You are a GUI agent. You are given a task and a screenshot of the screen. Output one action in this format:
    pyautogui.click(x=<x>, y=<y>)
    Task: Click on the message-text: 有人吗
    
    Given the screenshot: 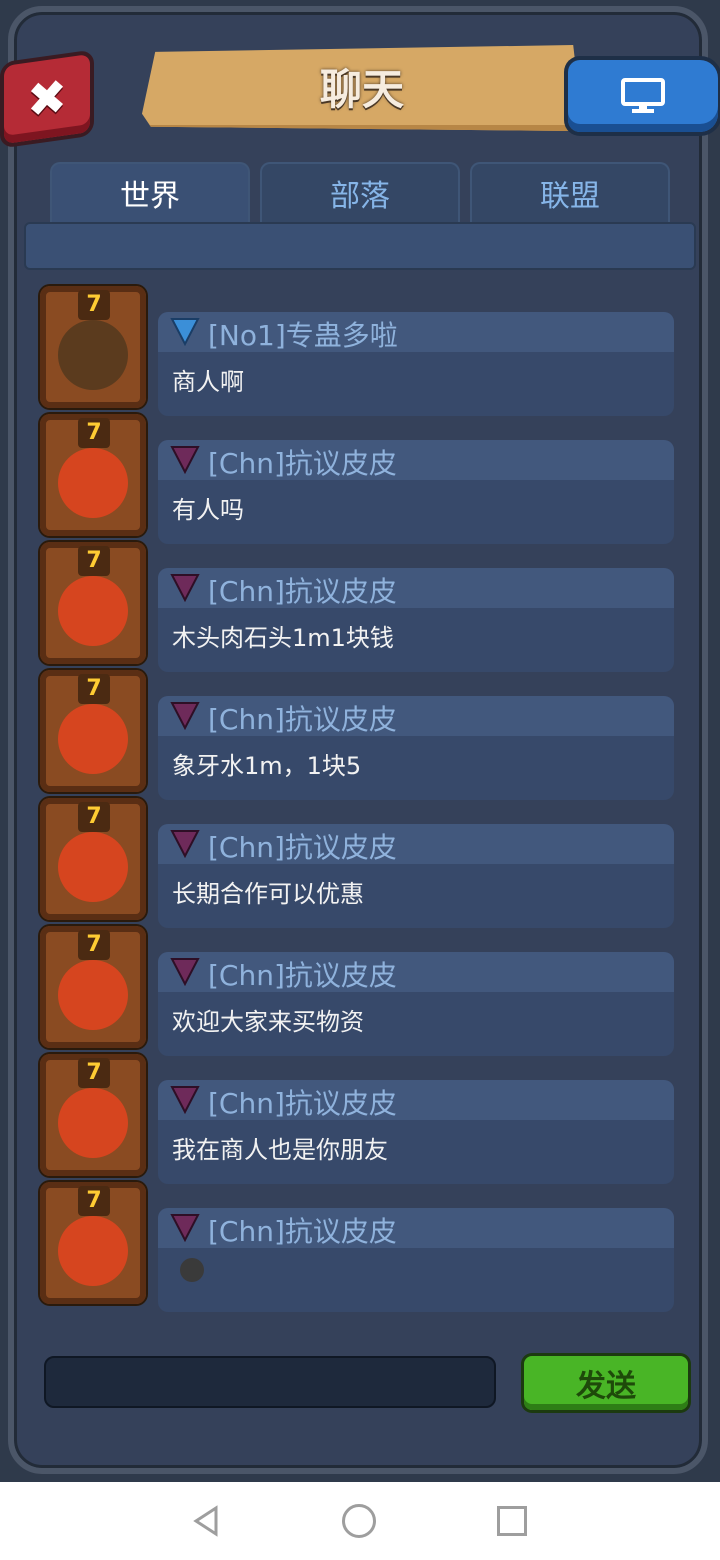 What is the action you would take?
    pyautogui.click(x=208, y=510)
    